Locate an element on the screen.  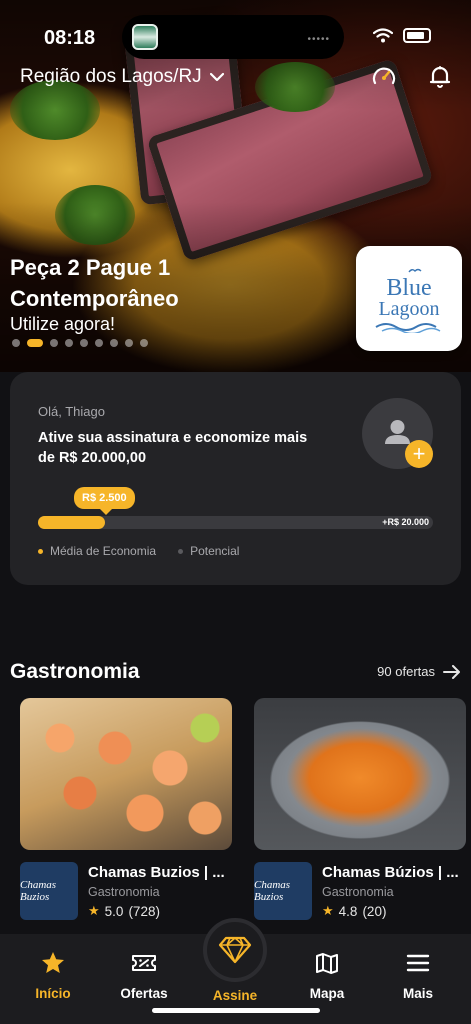
partner-logo-word: Blue is located at coordinates (409, 287).